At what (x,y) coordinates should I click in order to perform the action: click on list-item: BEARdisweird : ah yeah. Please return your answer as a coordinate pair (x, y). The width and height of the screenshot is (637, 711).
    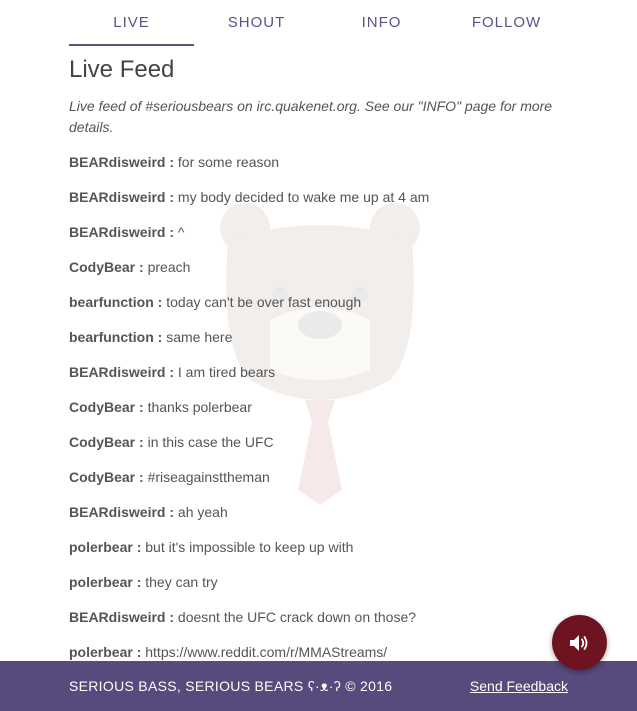
    Looking at the image, I should click on (319, 512).